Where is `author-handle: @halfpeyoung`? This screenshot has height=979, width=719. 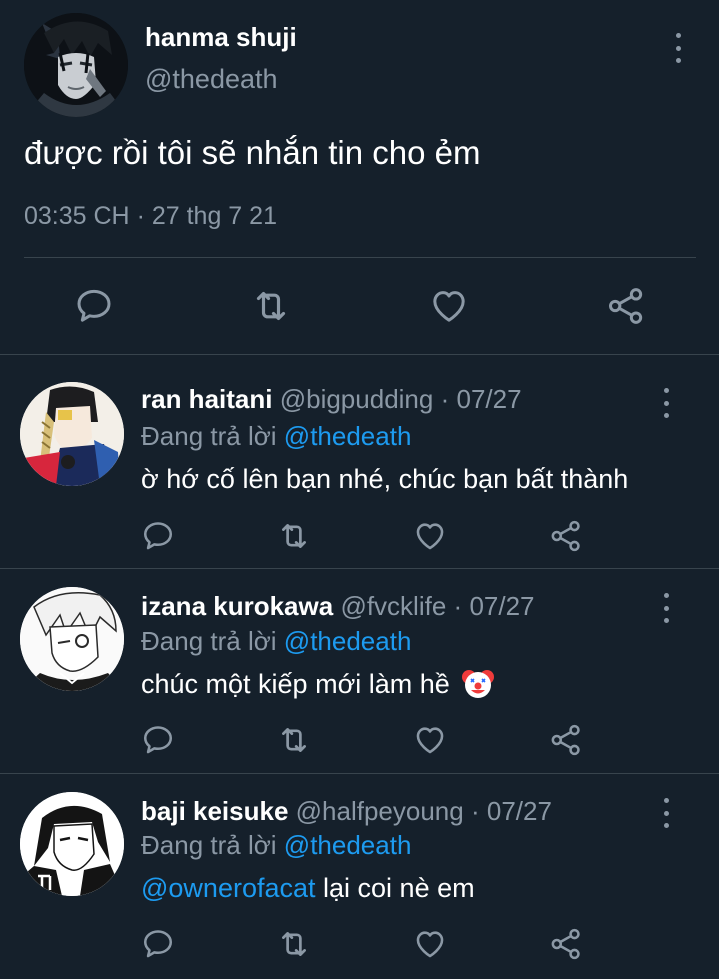
author-handle: @halfpeyoung is located at coordinates (380, 811).